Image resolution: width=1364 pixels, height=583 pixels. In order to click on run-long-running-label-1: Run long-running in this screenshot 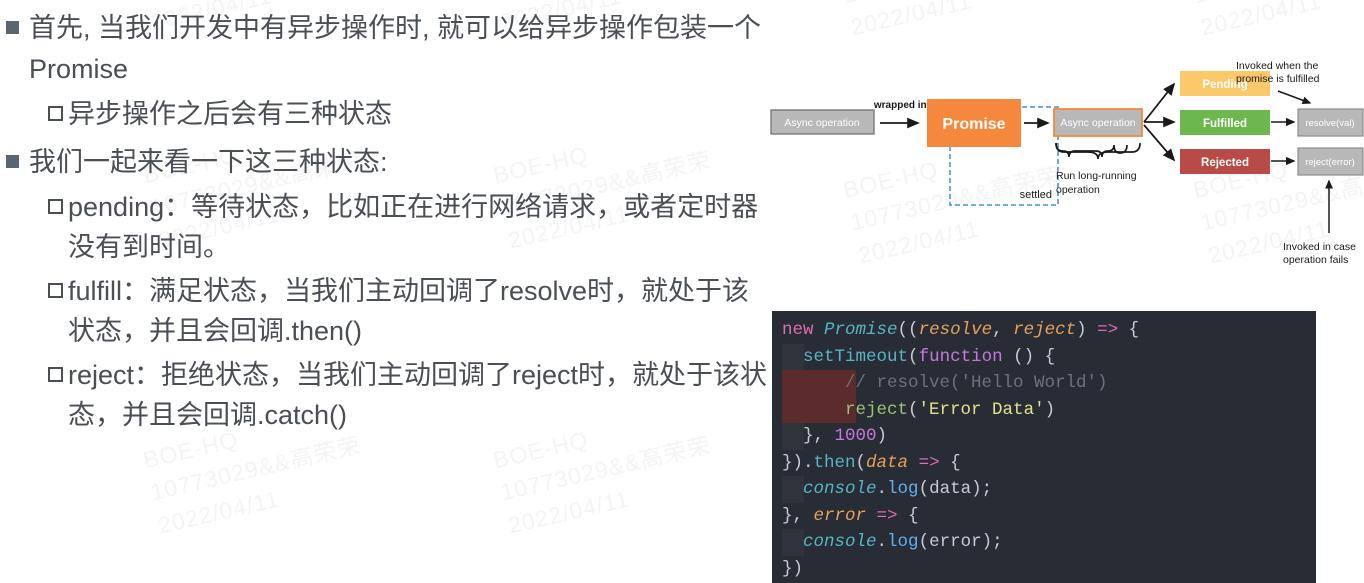, I will do `click(1096, 176)`.